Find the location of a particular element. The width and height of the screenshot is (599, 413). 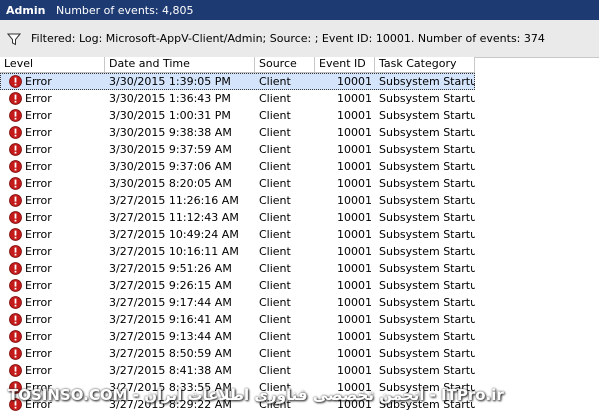

date-cell: 3/27/2015 8:50:59 AM is located at coordinates (170, 353).